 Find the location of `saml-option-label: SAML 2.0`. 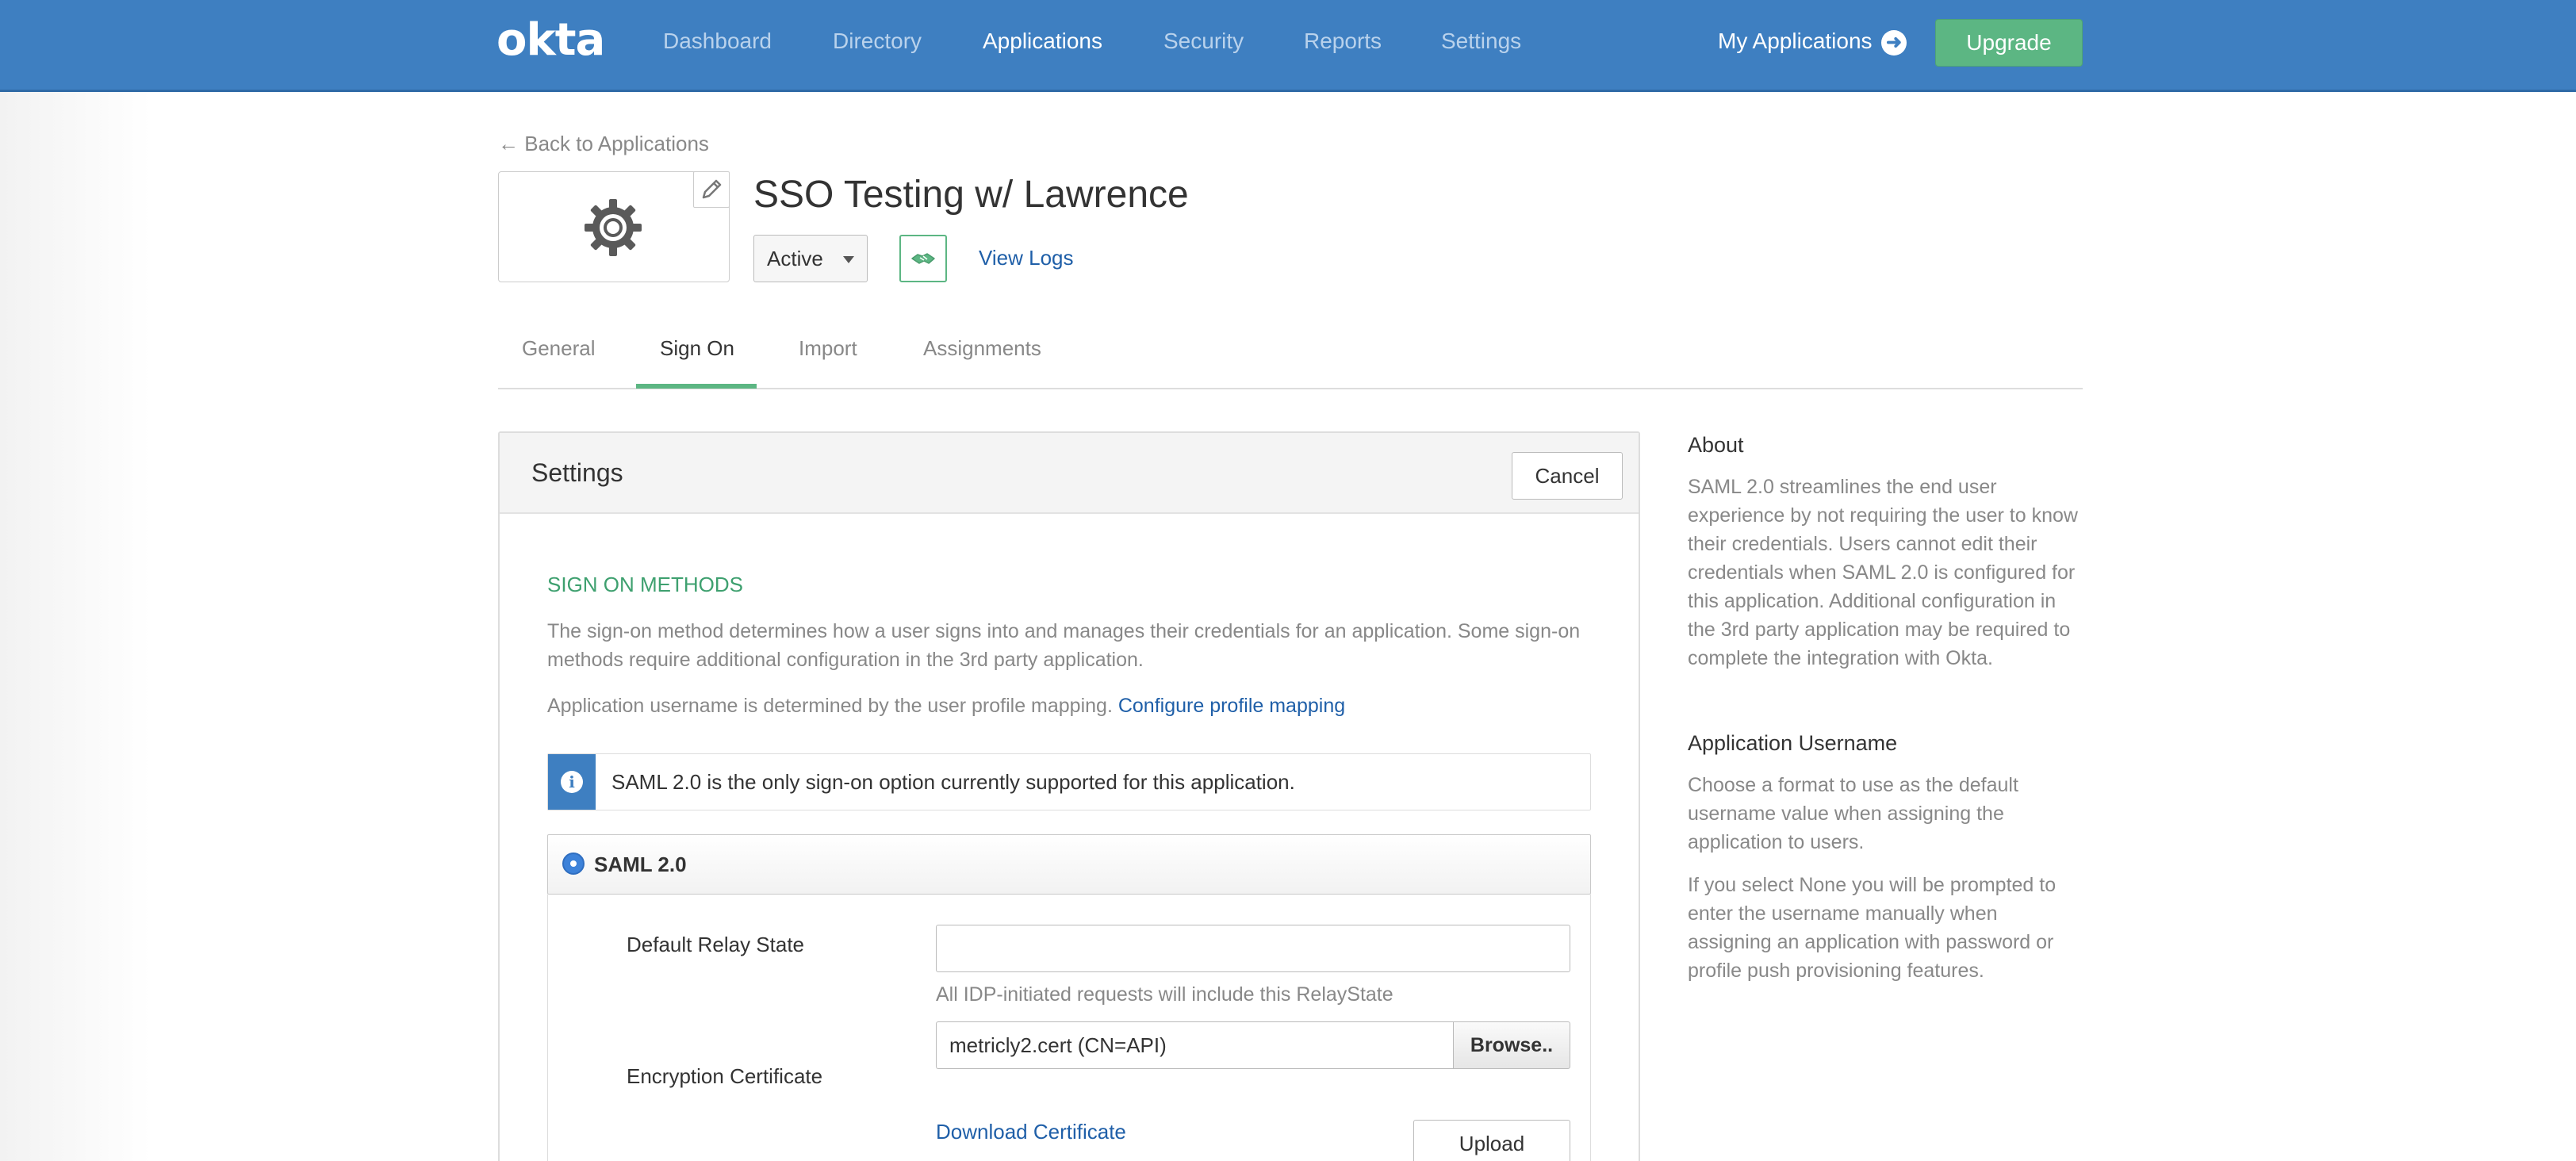

saml-option-label: SAML 2.0 is located at coordinates (640, 864).